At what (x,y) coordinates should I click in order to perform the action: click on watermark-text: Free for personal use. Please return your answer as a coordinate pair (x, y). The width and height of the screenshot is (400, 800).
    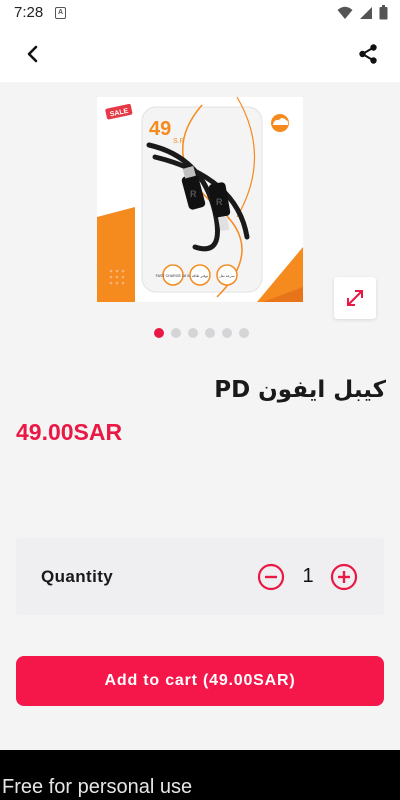
    Looking at the image, I should click on (97, 787).